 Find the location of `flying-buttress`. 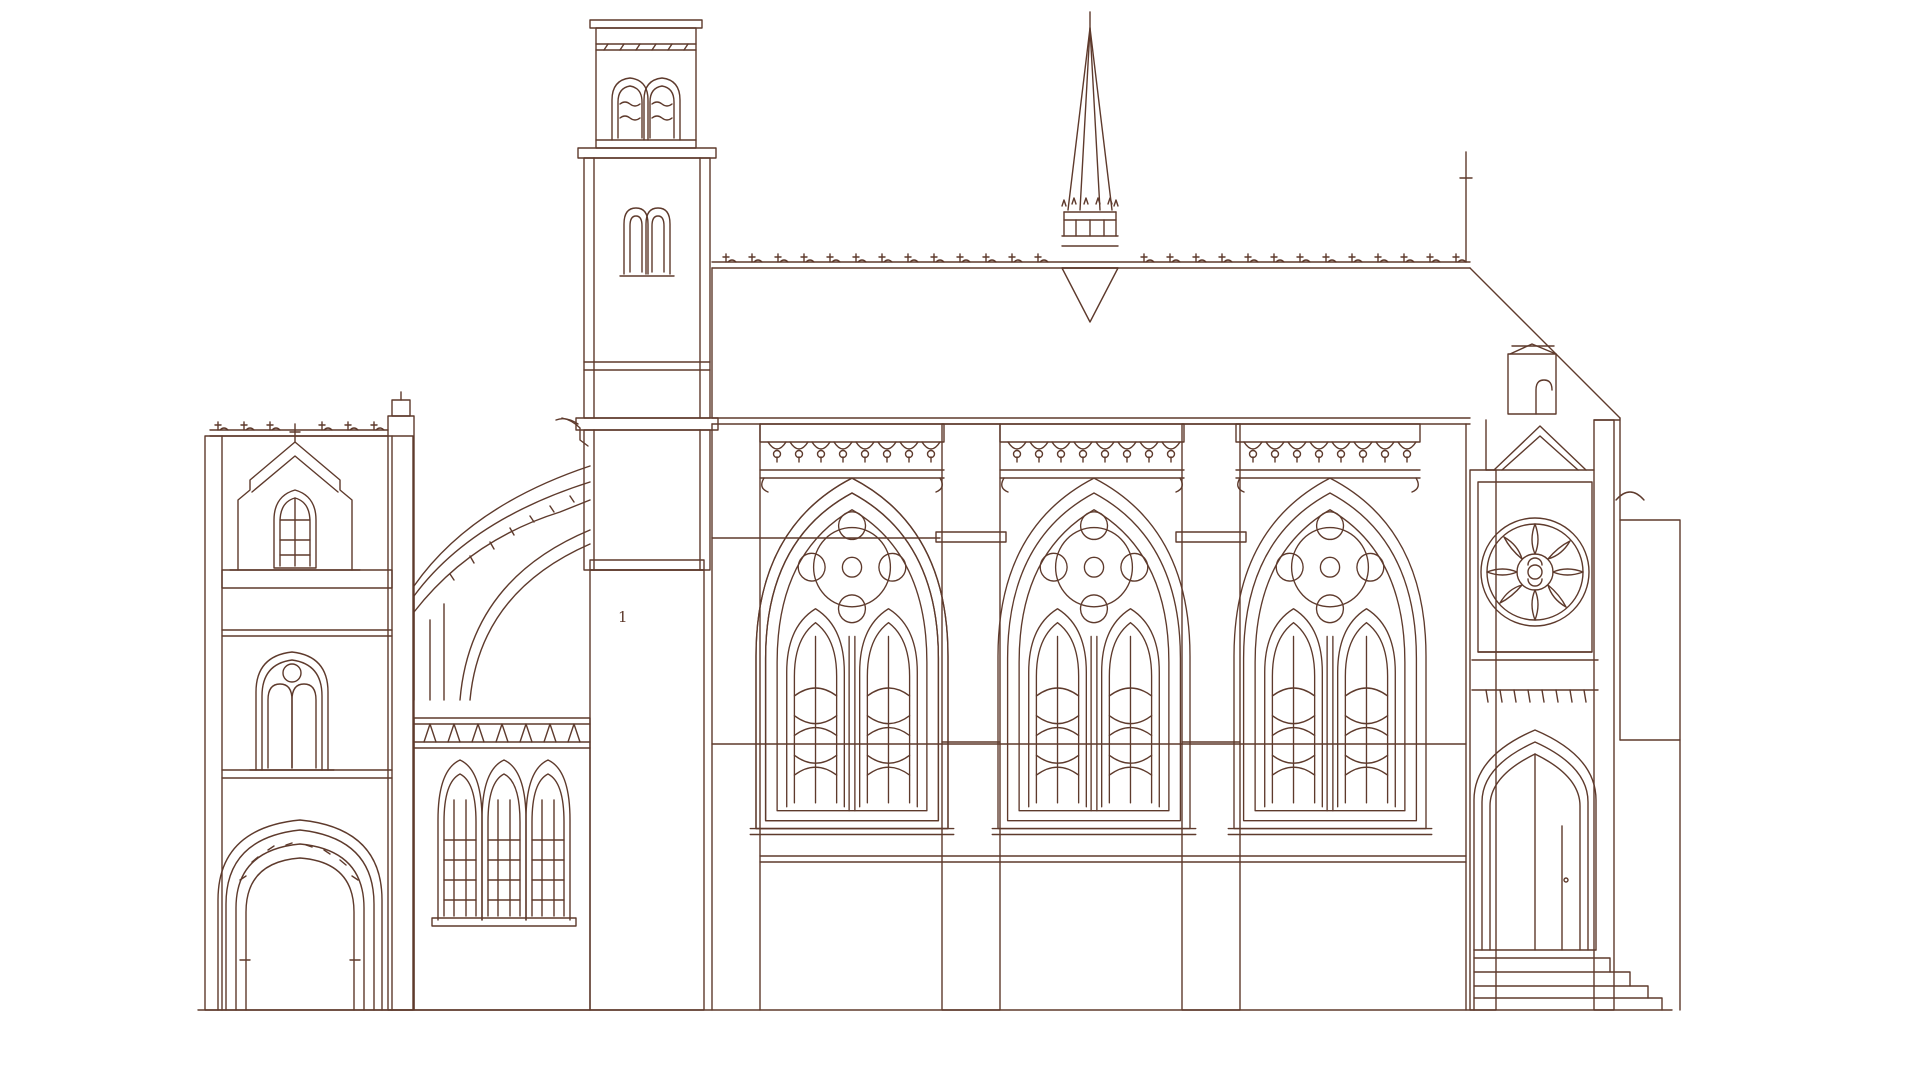

flying-buttress is located at coordinates (502, 559).